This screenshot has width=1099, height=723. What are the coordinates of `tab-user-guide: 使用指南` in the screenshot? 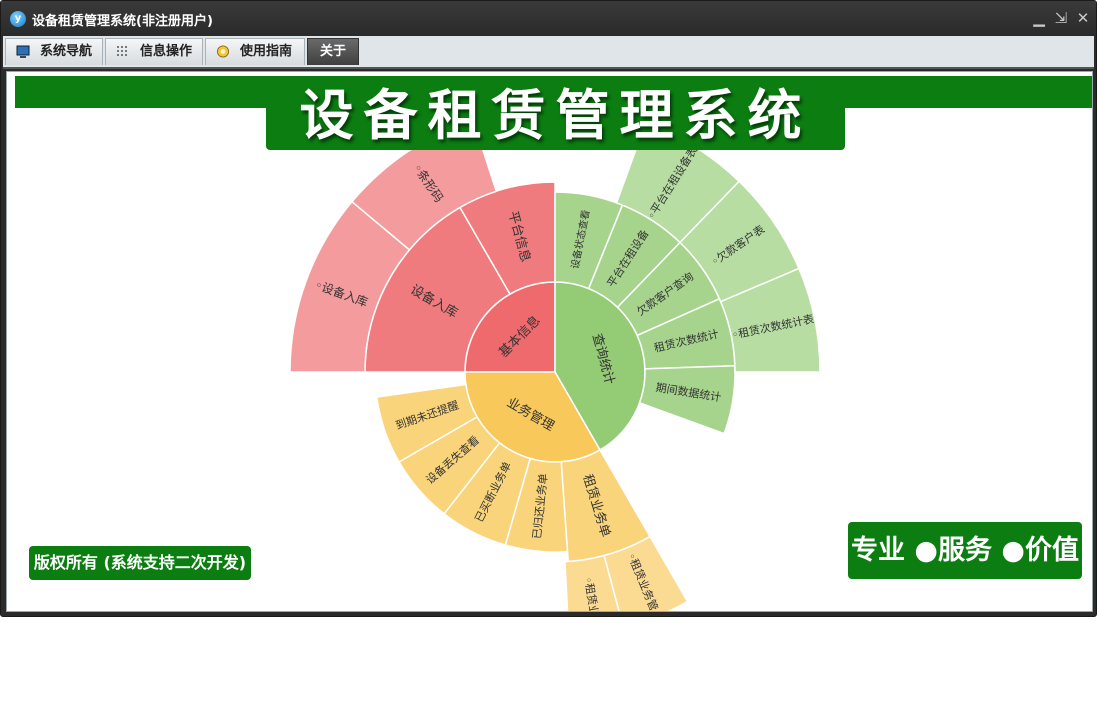 It's located at (255, 51).